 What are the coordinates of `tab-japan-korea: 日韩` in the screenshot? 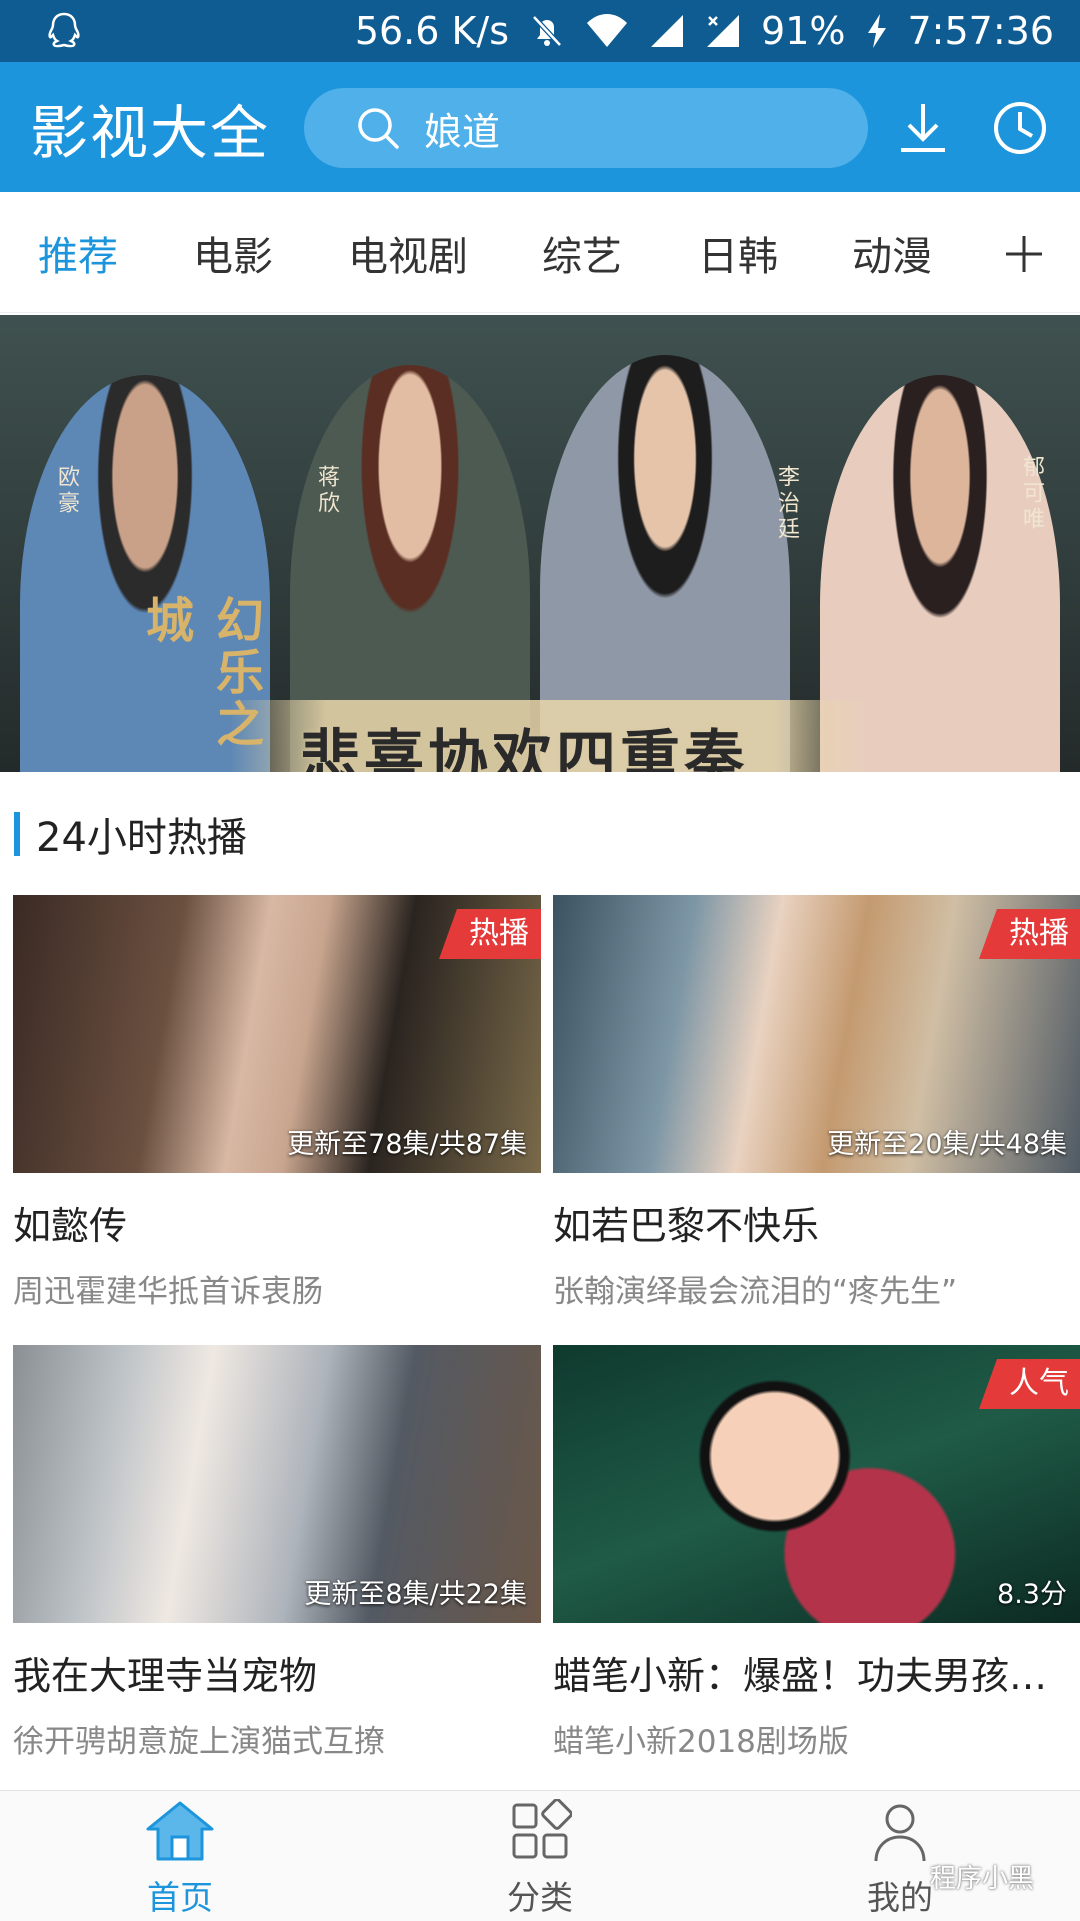 It's located at (738, 253).